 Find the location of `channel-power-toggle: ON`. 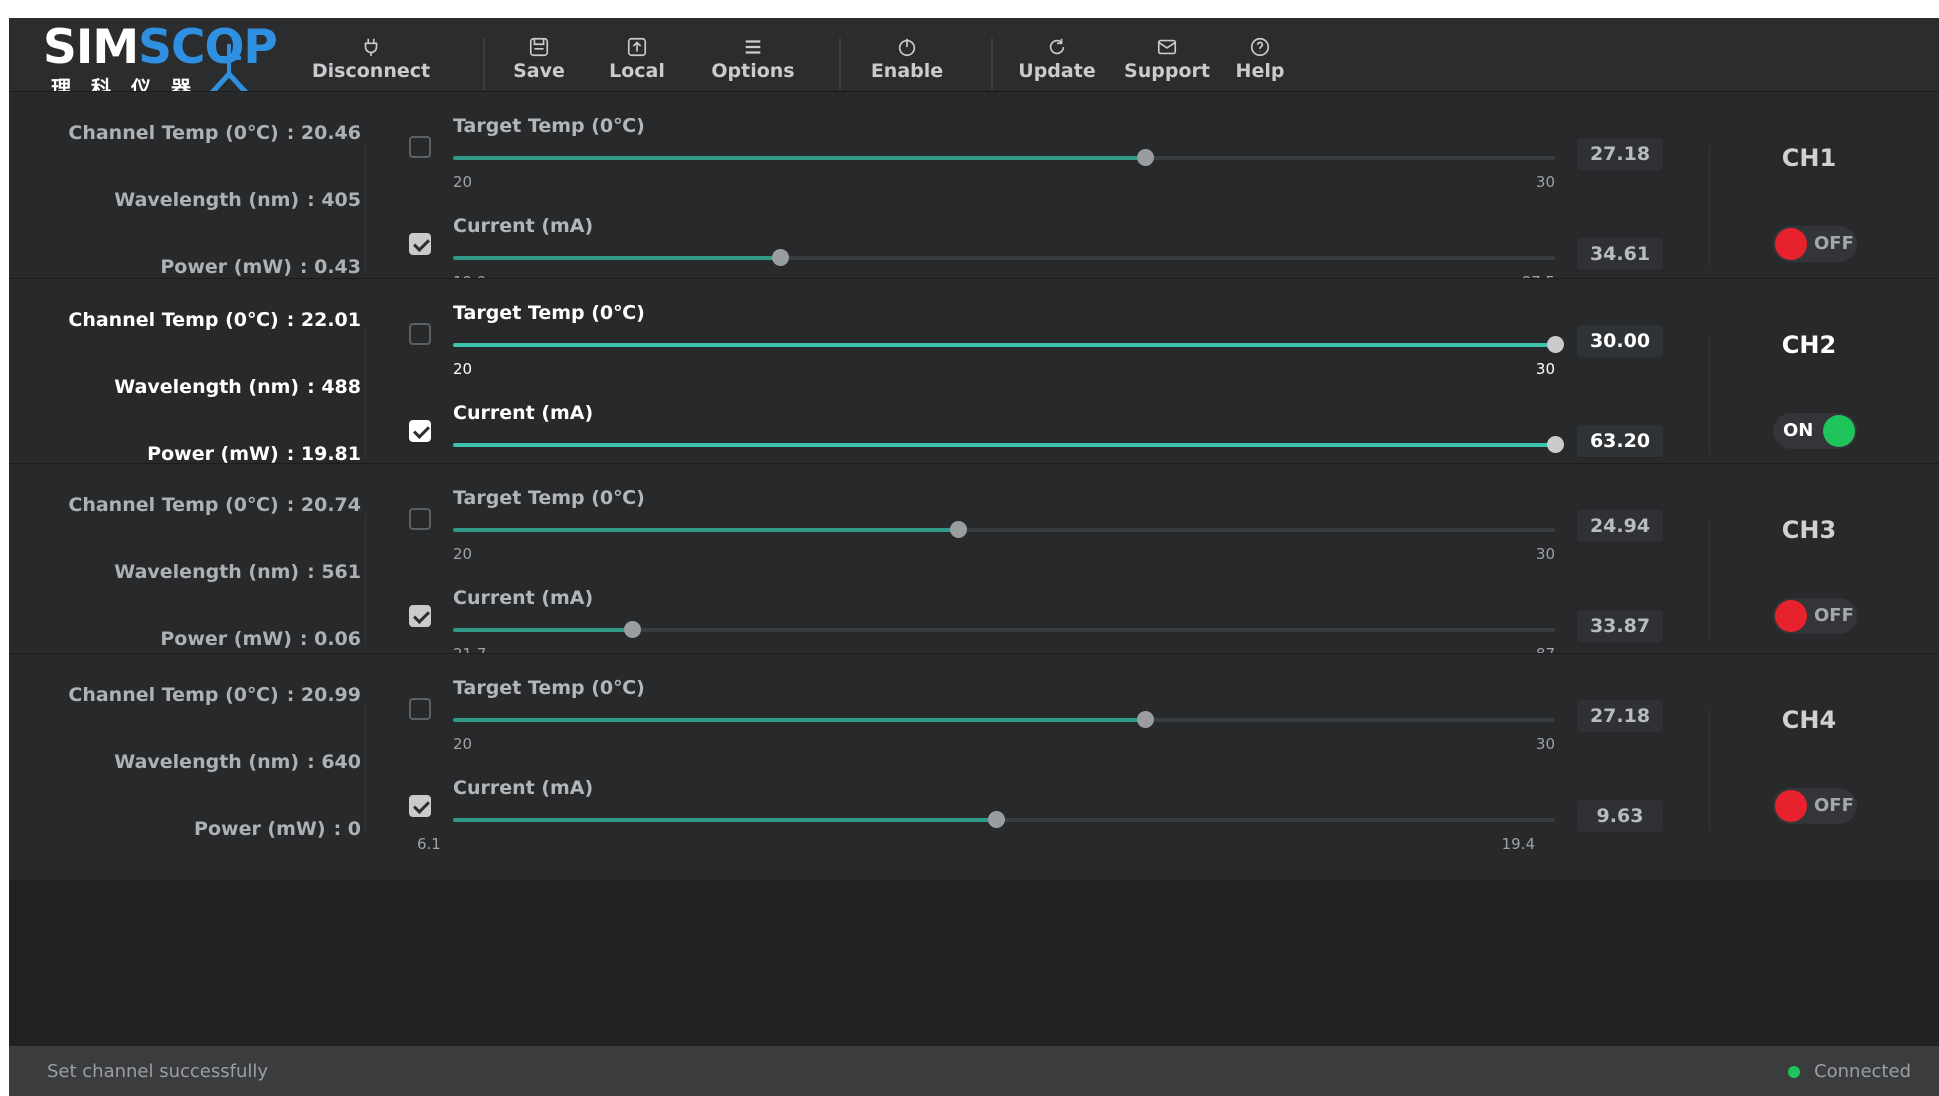

channel-power-toggle: ON is located at coordinates (1815, 431).